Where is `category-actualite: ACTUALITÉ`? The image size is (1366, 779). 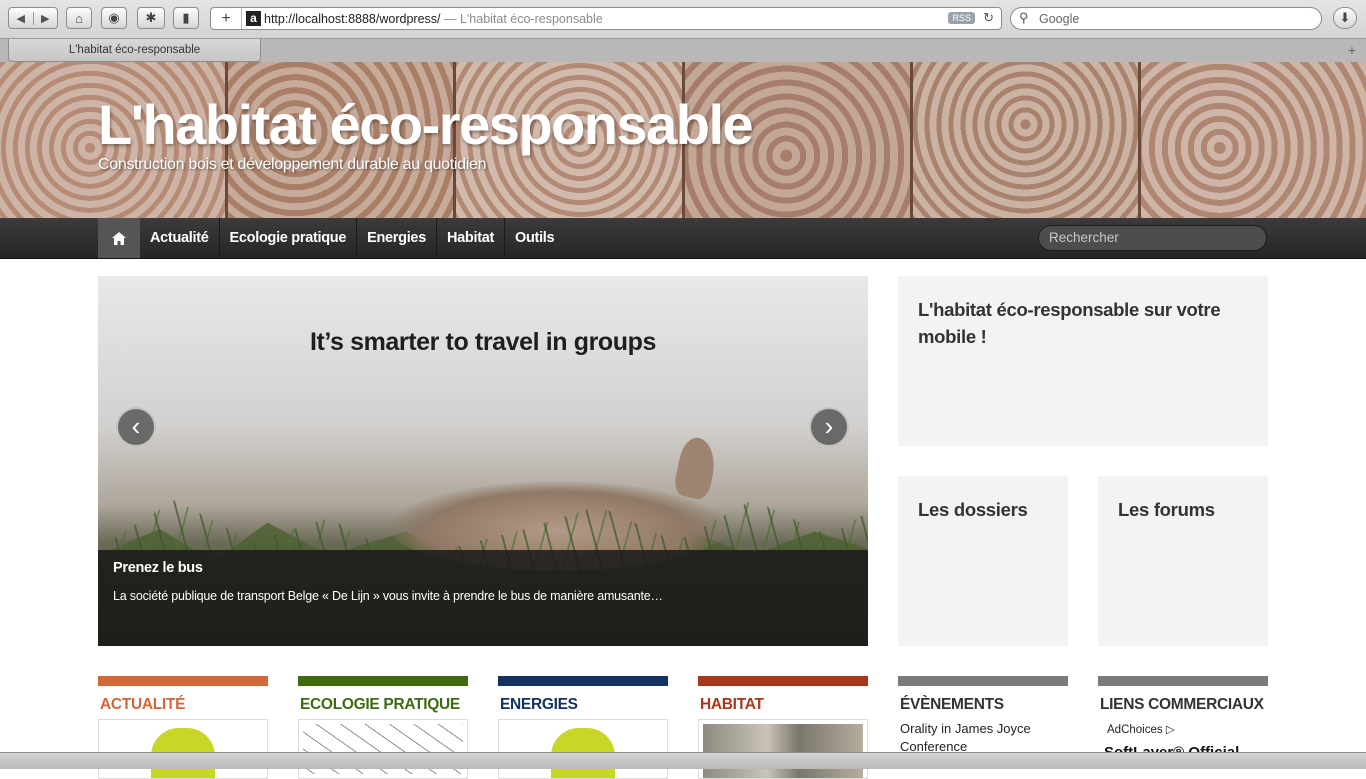 category-actualite: ACTUALITÉ is located at coordinates (183, 727).